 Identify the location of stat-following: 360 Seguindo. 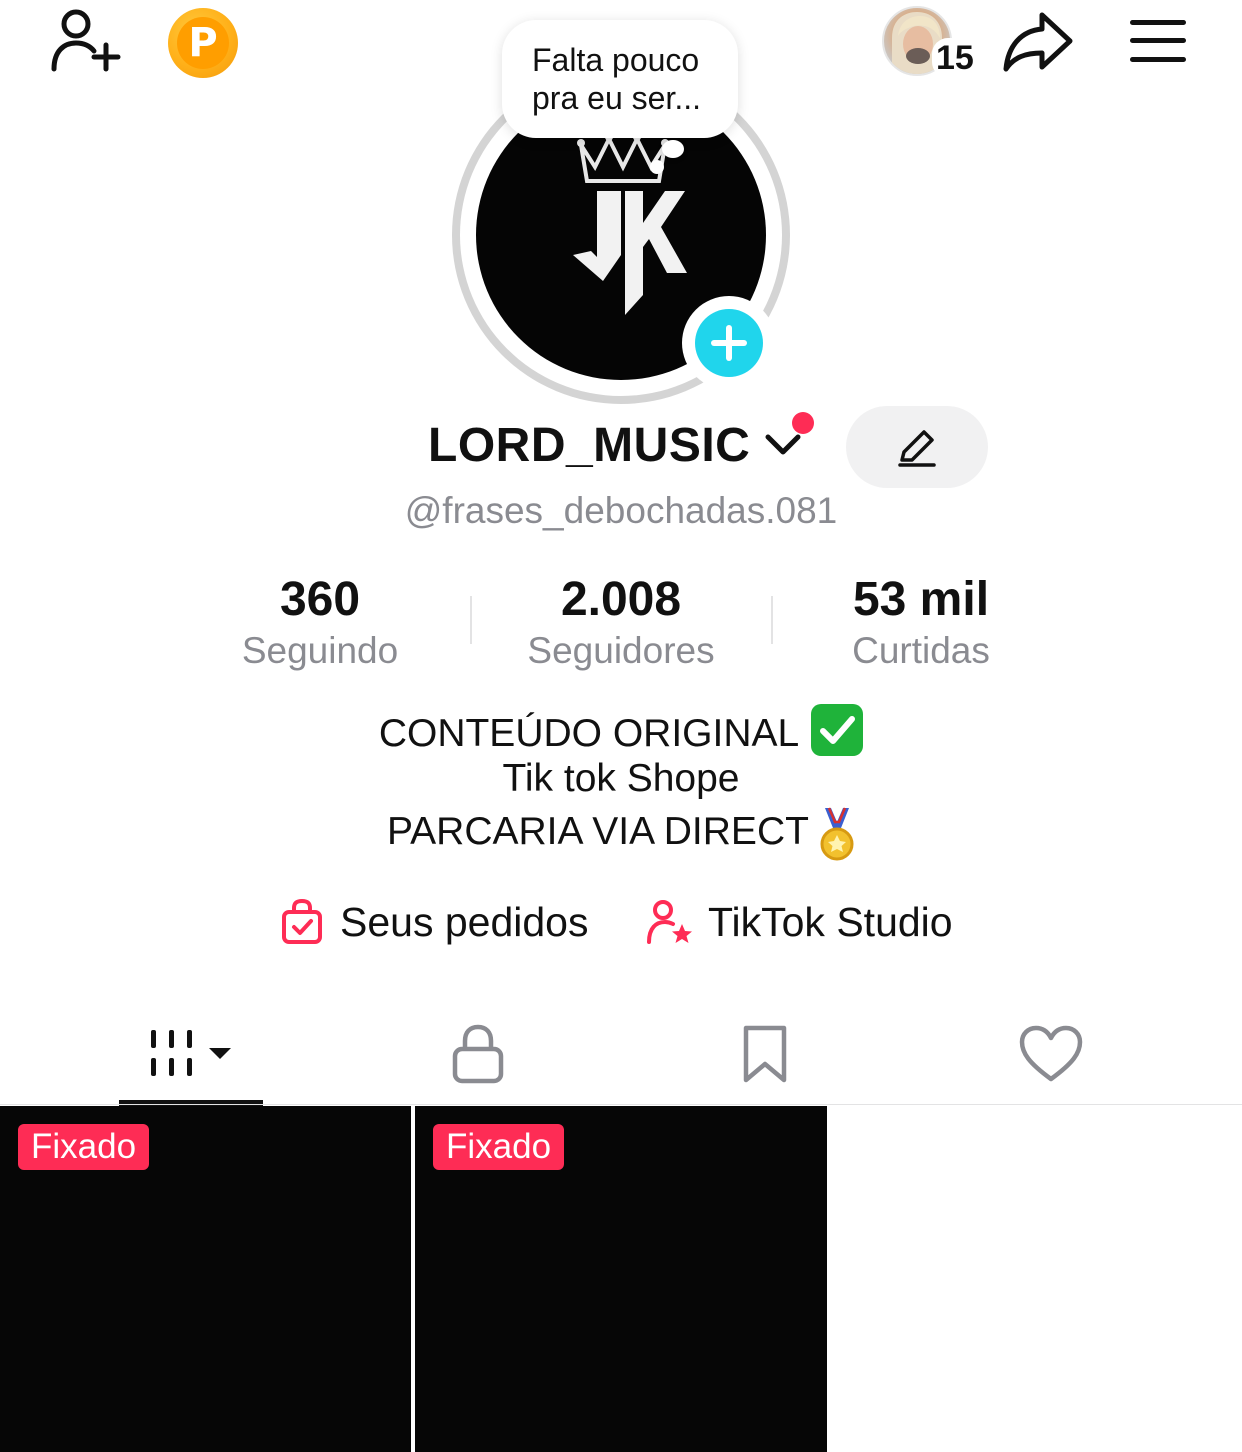
(320, 623).